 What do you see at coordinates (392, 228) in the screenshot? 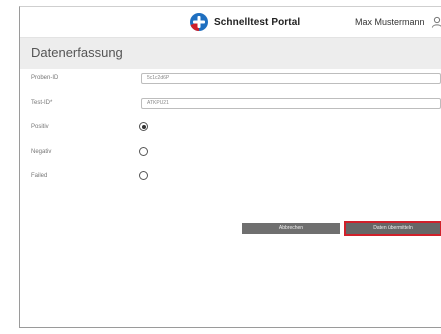
I see `submit-data-button: Daten übermitteln` at bounding box center [392, 228].